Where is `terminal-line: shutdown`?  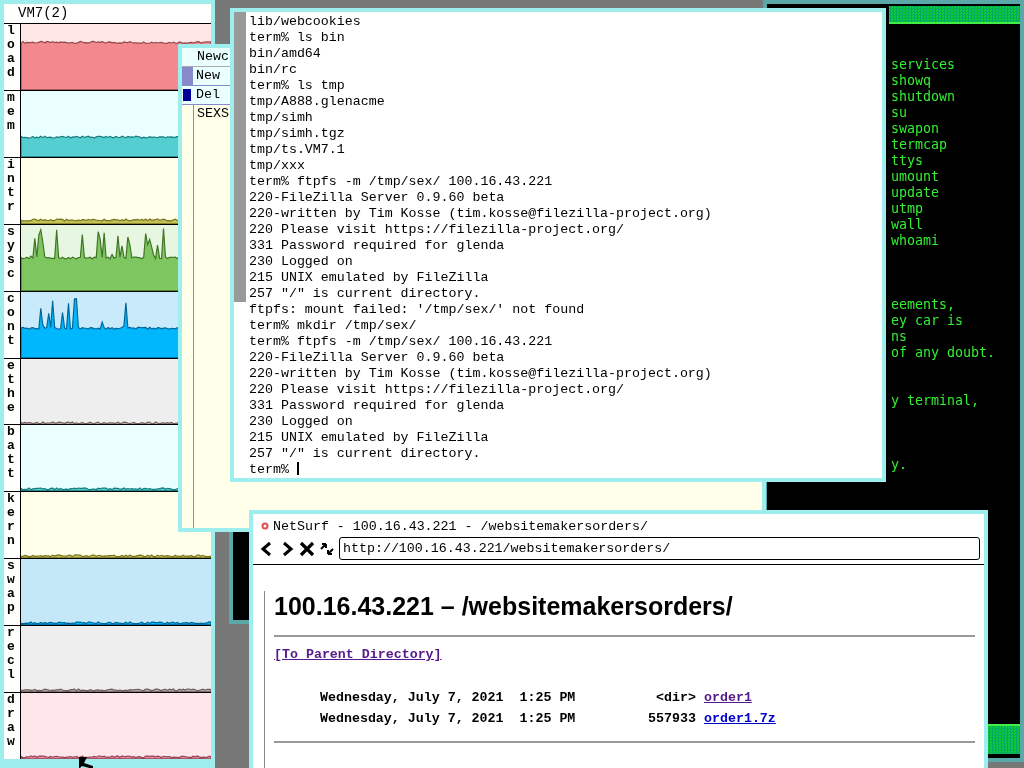
terminal-line: shutdown is located at coordinates (923, 97).